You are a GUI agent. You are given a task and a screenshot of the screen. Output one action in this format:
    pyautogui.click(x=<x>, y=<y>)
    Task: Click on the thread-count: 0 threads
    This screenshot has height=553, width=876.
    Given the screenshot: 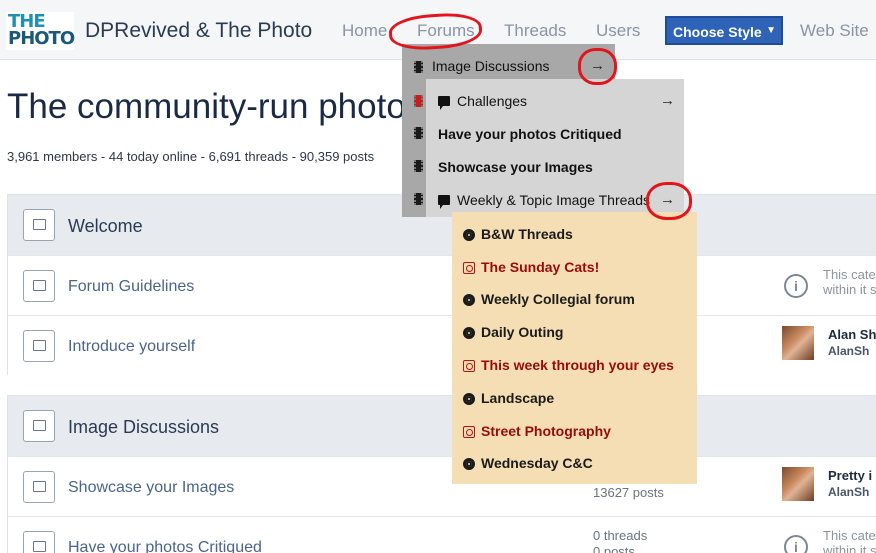 What is the action you would take?
    pyautogui.click(x=620, y=535)
    